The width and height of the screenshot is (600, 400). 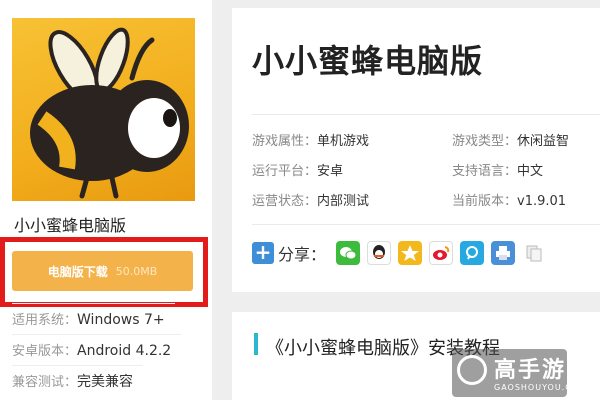 What do you see at coordinates (485, 201) in the screenshot?
I see `attr-key: 当前版本：` at bounding box center [485, 201].